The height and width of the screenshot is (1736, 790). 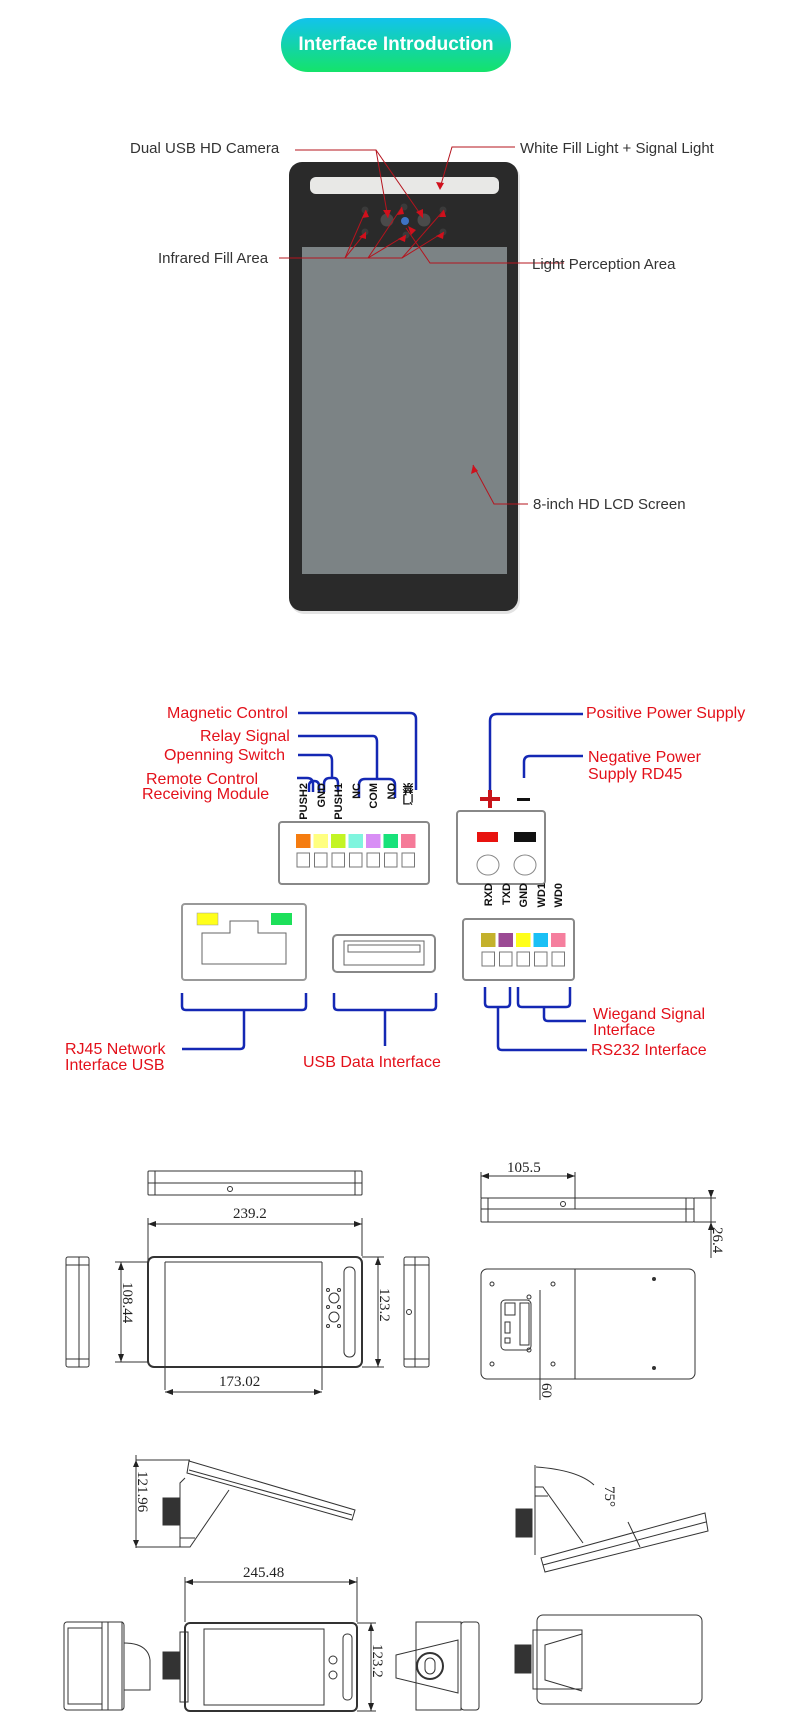 I want to click on serial-terminal-pin-label: TXD, so click(x=506, y=894).